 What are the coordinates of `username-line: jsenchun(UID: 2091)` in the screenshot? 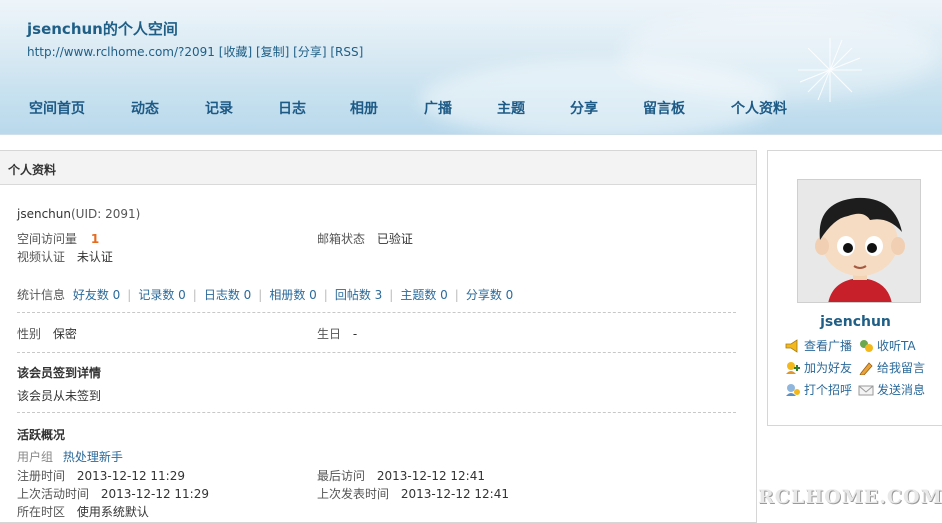 It's located at (78, 214).